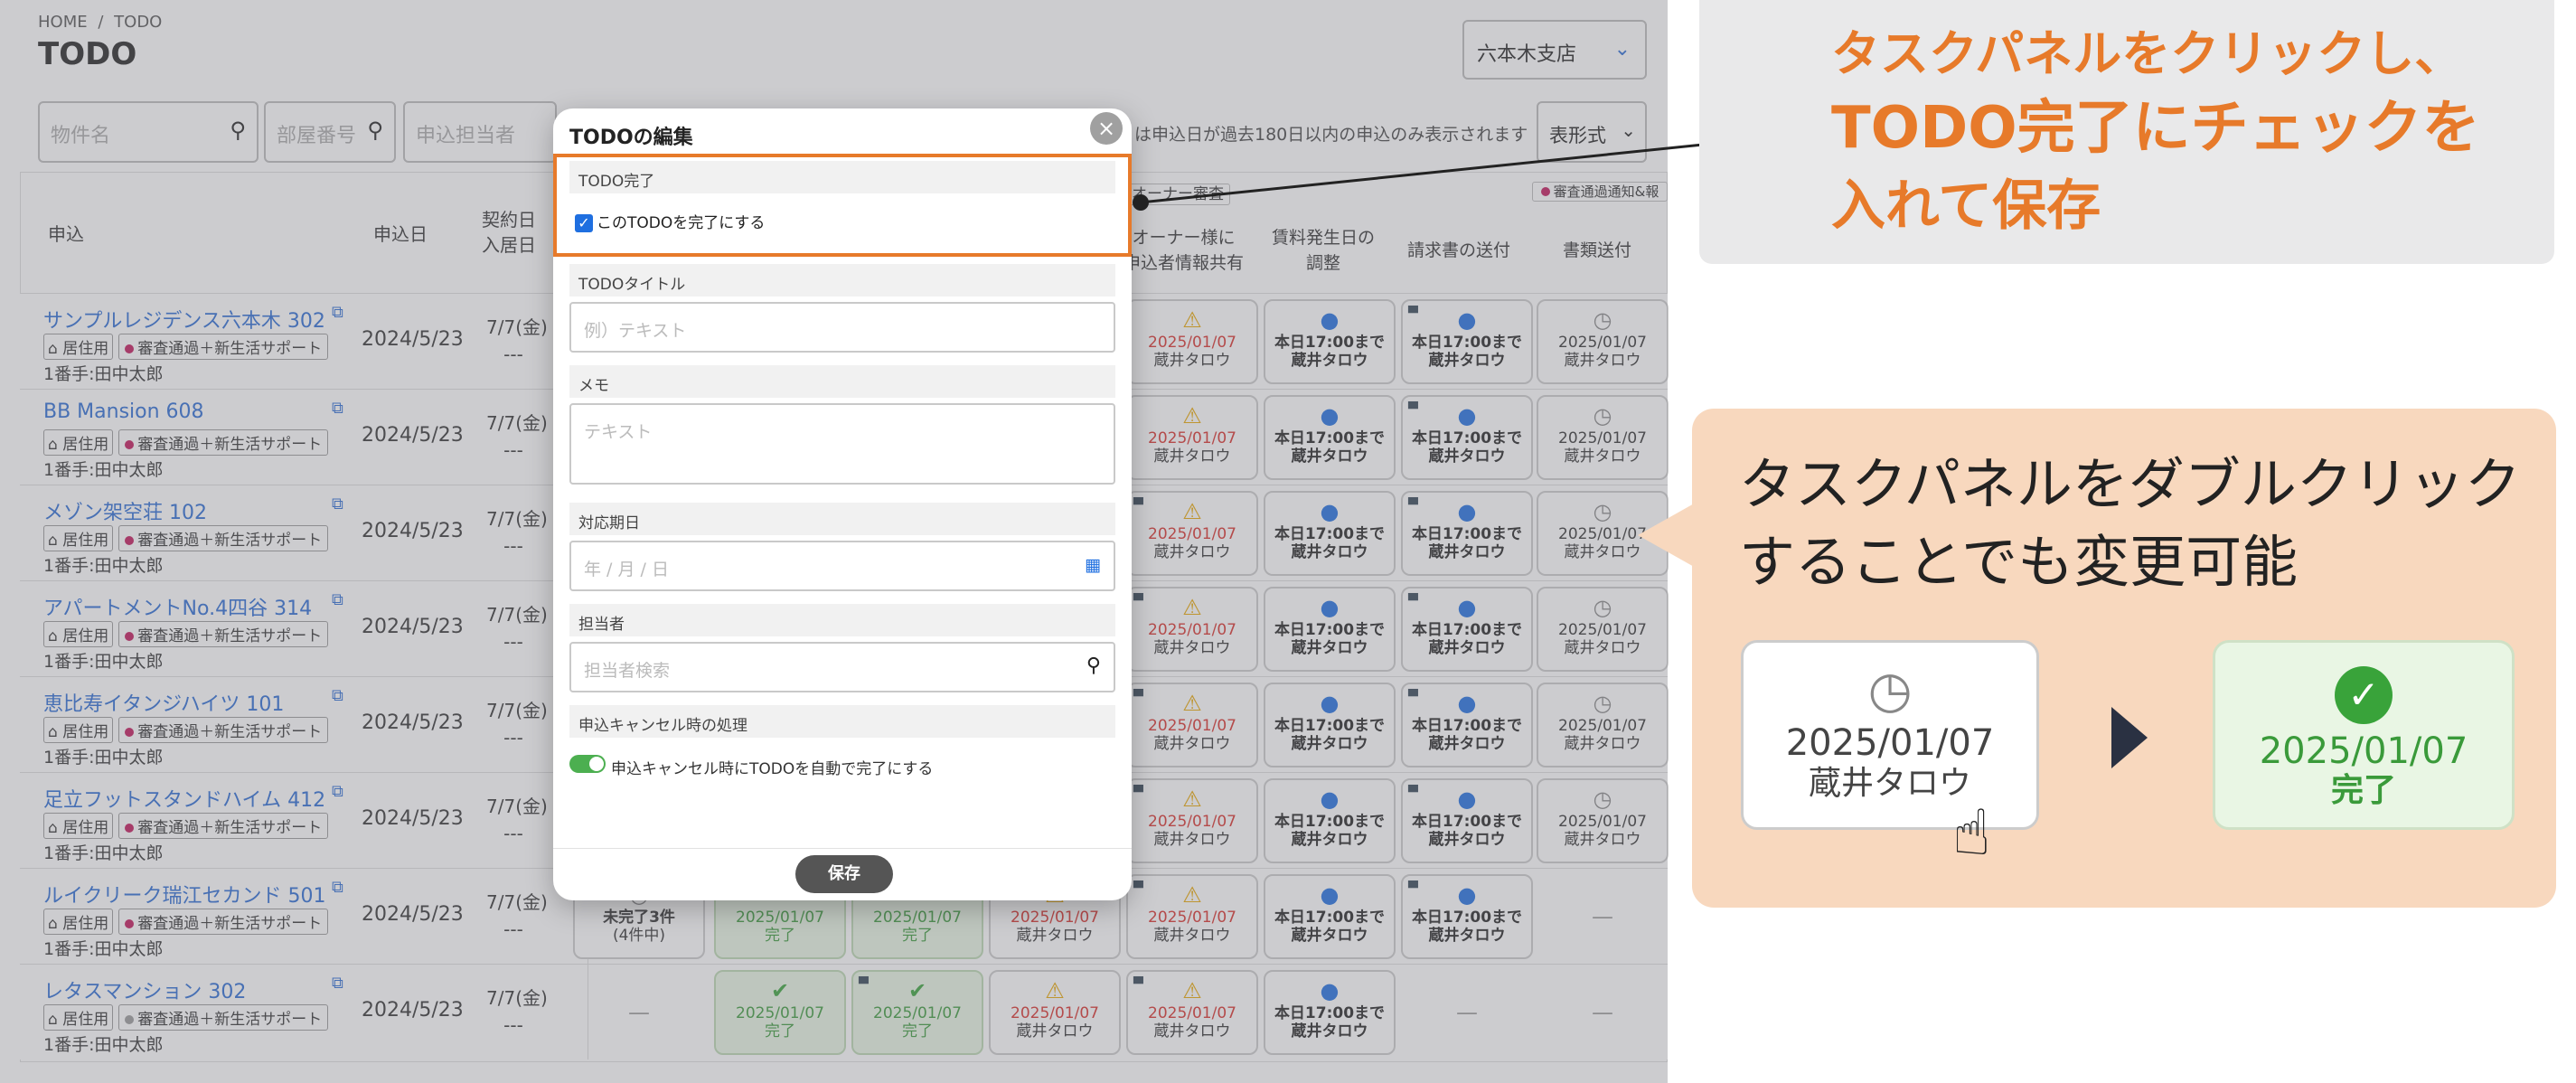 The height and width of the screenshot is (1083, 2576). Describe the element at coordinates (1890, 743) in the screenshot. I see `before-date: 2025/01/07` at that location.